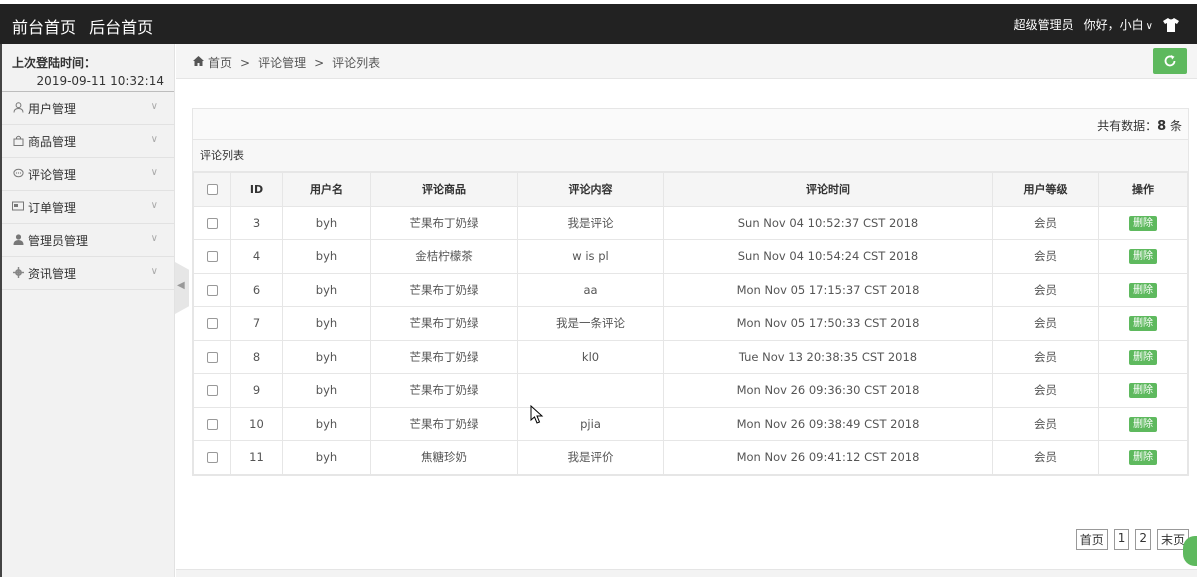 This screenshot has width=1197, height=577. I want to click on user-area: 超级管理员 你好，小白 ∨, so click(1096, 24).